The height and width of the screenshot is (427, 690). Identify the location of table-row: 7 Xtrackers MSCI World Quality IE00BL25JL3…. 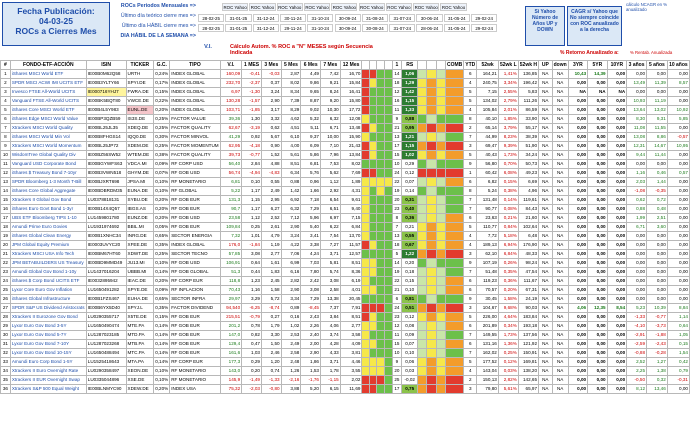
(345, 128).